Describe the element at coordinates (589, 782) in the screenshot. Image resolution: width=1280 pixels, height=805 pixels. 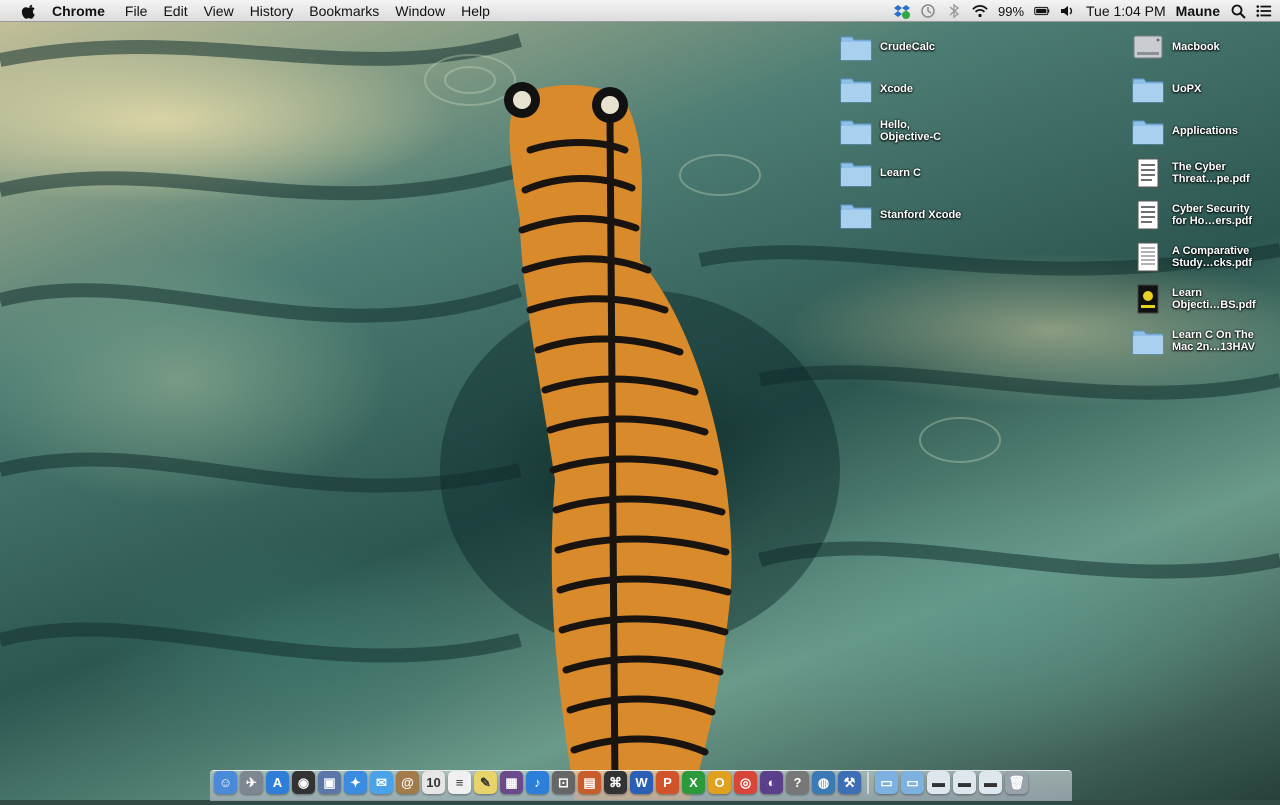
I see `dock-keynote-icon: ▤` at that location.